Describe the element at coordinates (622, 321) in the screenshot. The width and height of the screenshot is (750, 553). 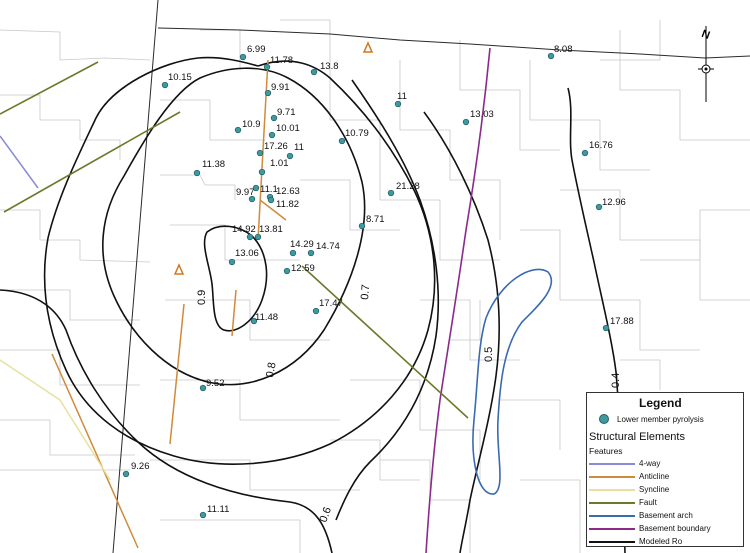
I see `sample-point-label: 17.88` at that location.